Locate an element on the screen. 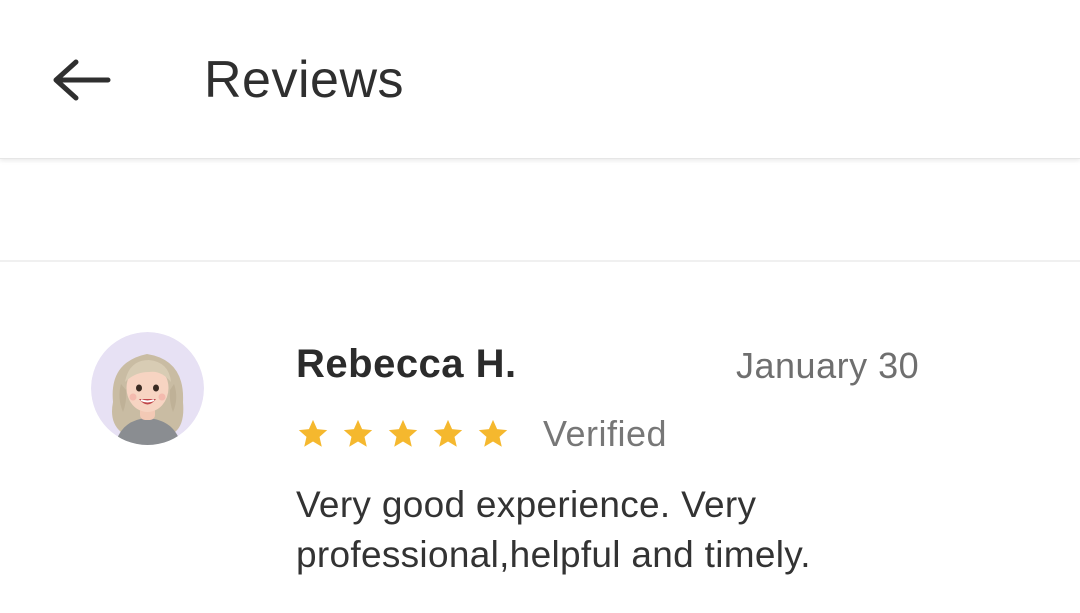 Image resolution: width=1080 pixels, height=613 pixels. reviewer-name: Rebecca H. is located at coordinates (406, 364).